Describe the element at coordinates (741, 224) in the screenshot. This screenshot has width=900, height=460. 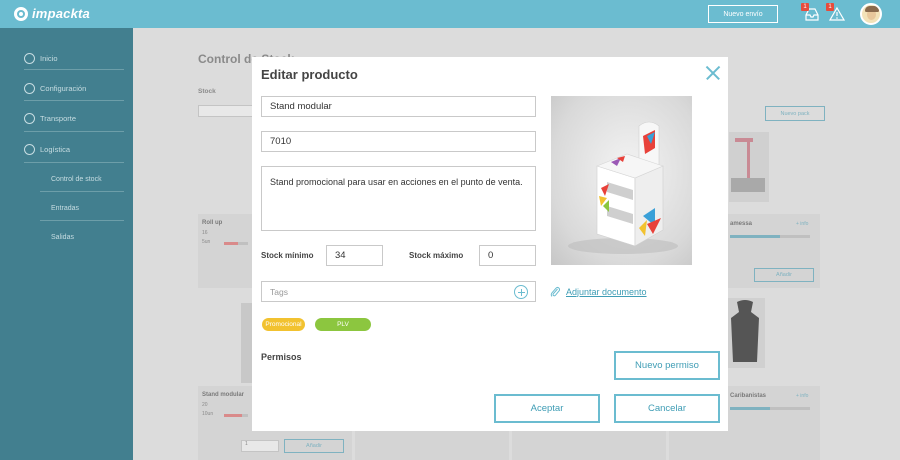
I see `card-title: amessa` at that location.